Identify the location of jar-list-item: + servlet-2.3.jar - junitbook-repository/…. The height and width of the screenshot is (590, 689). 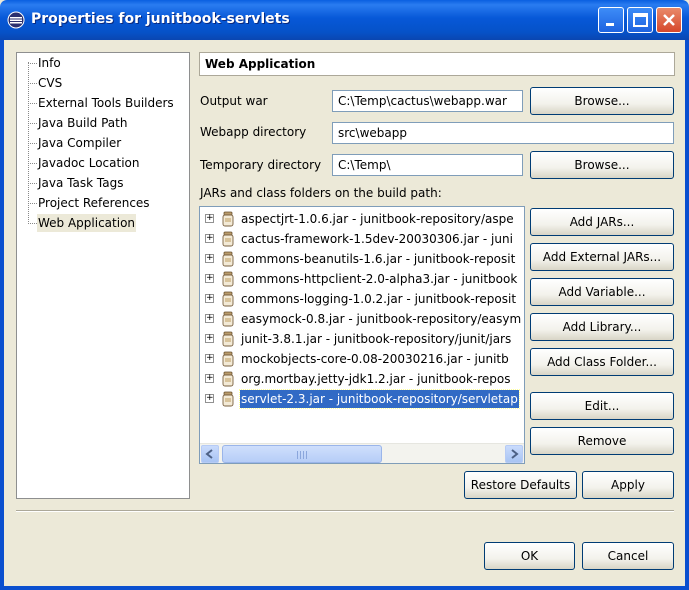
(362, 399).